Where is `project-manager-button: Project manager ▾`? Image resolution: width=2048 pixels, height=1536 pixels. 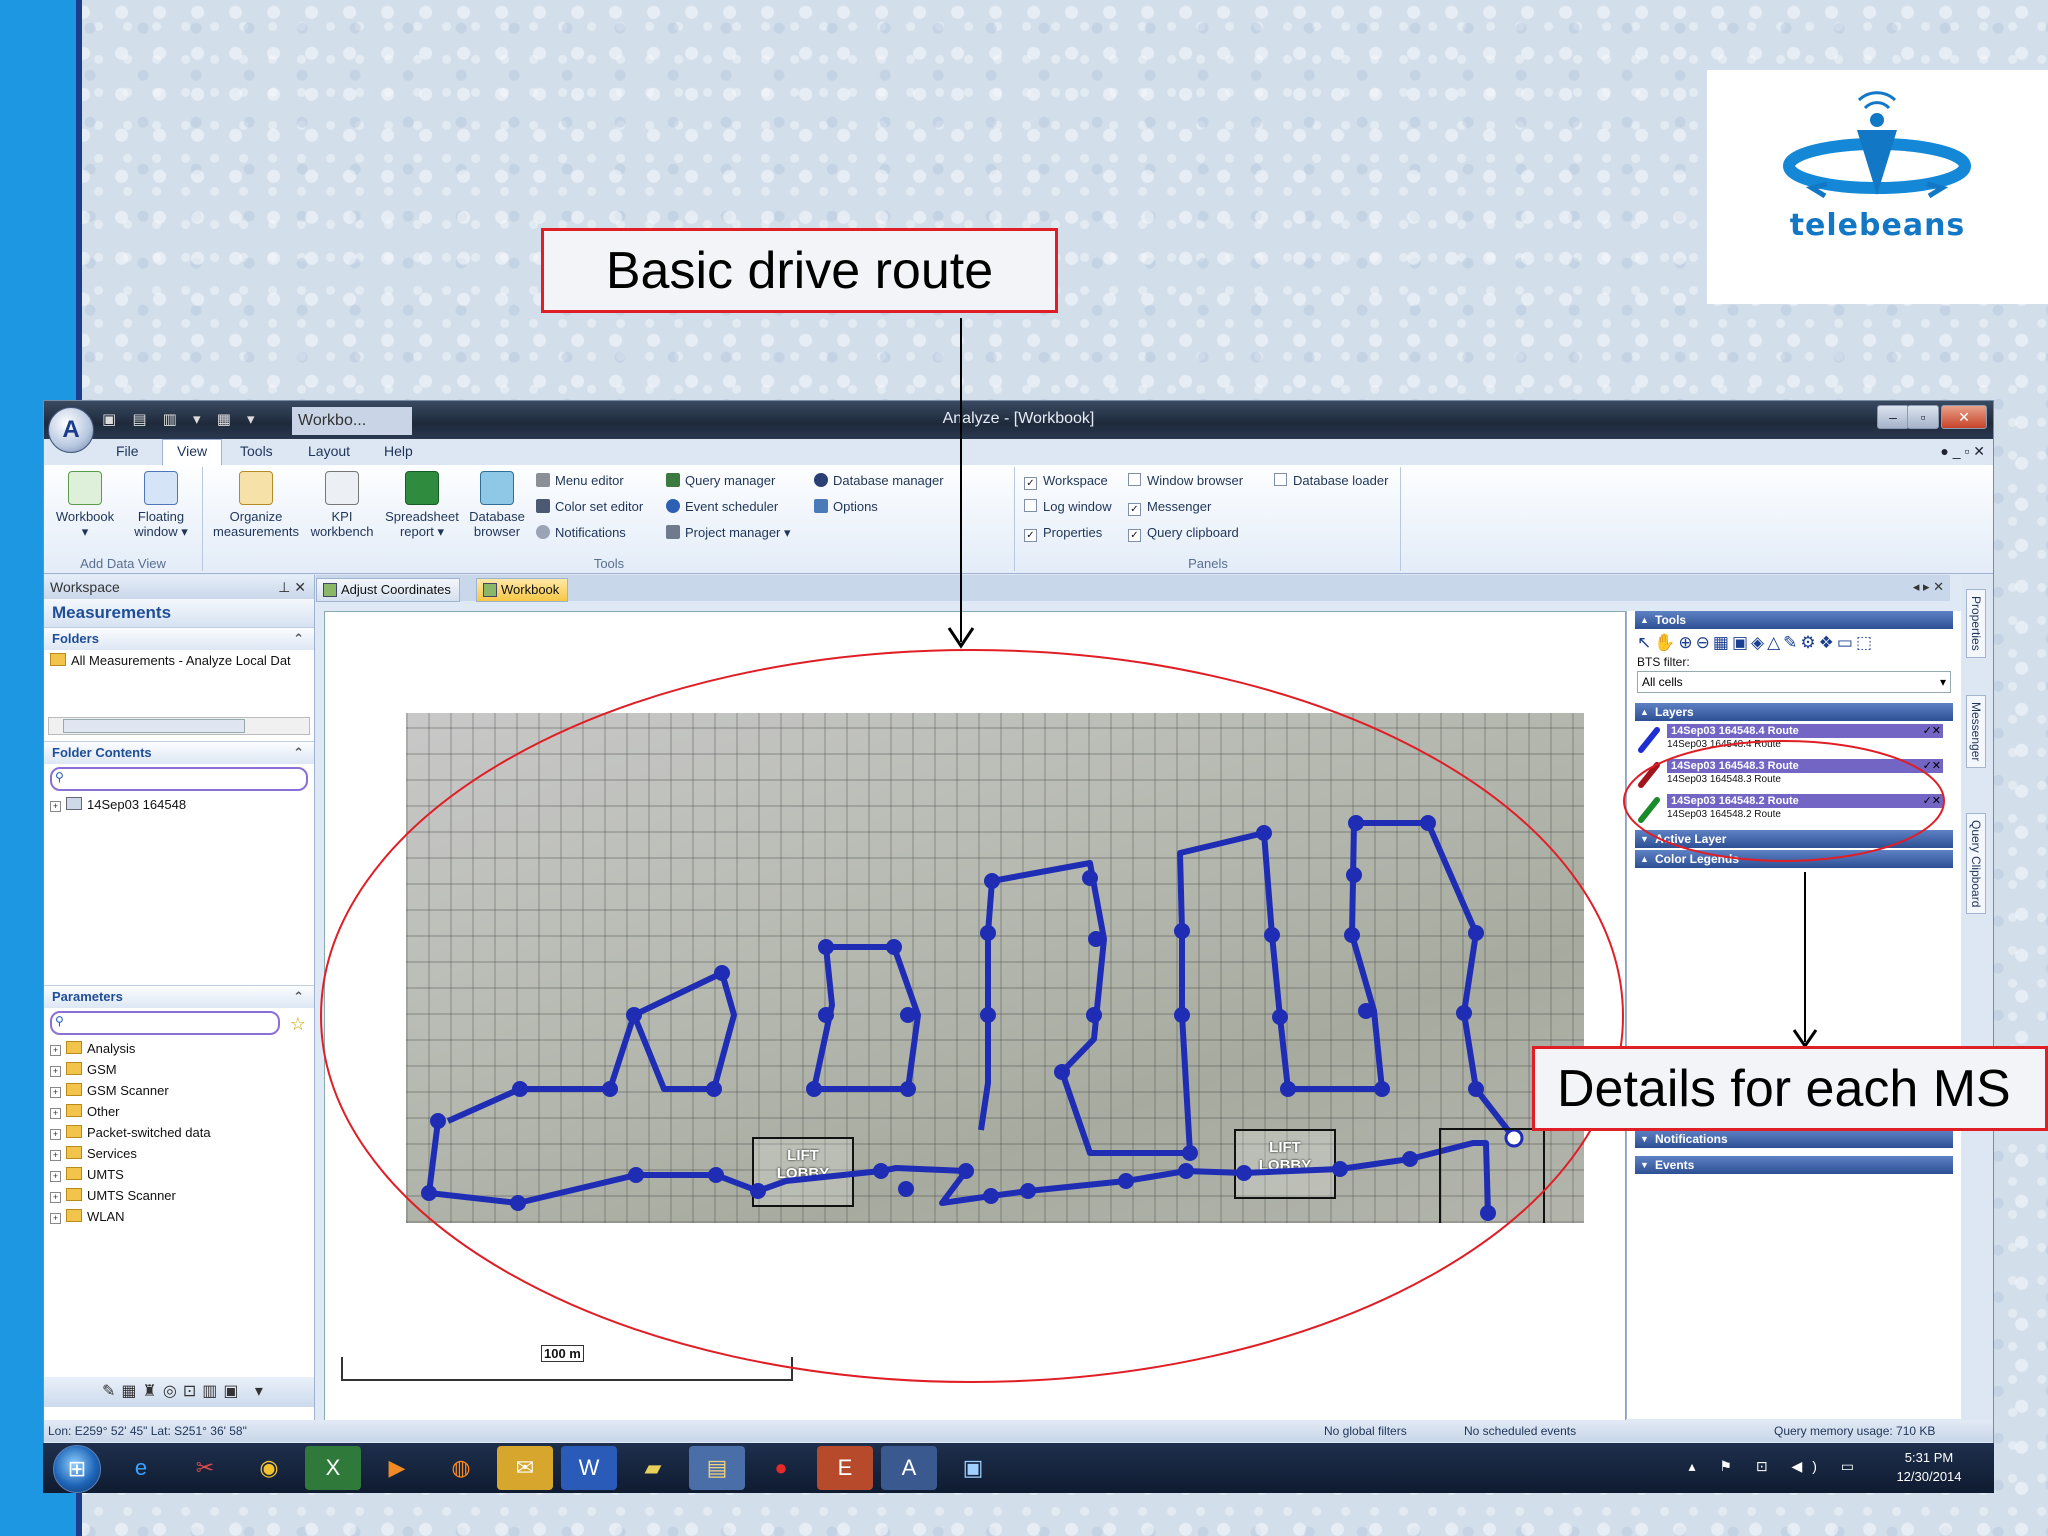 project-manager-button: Project manager ▾ is located at coordinates (728, 533).